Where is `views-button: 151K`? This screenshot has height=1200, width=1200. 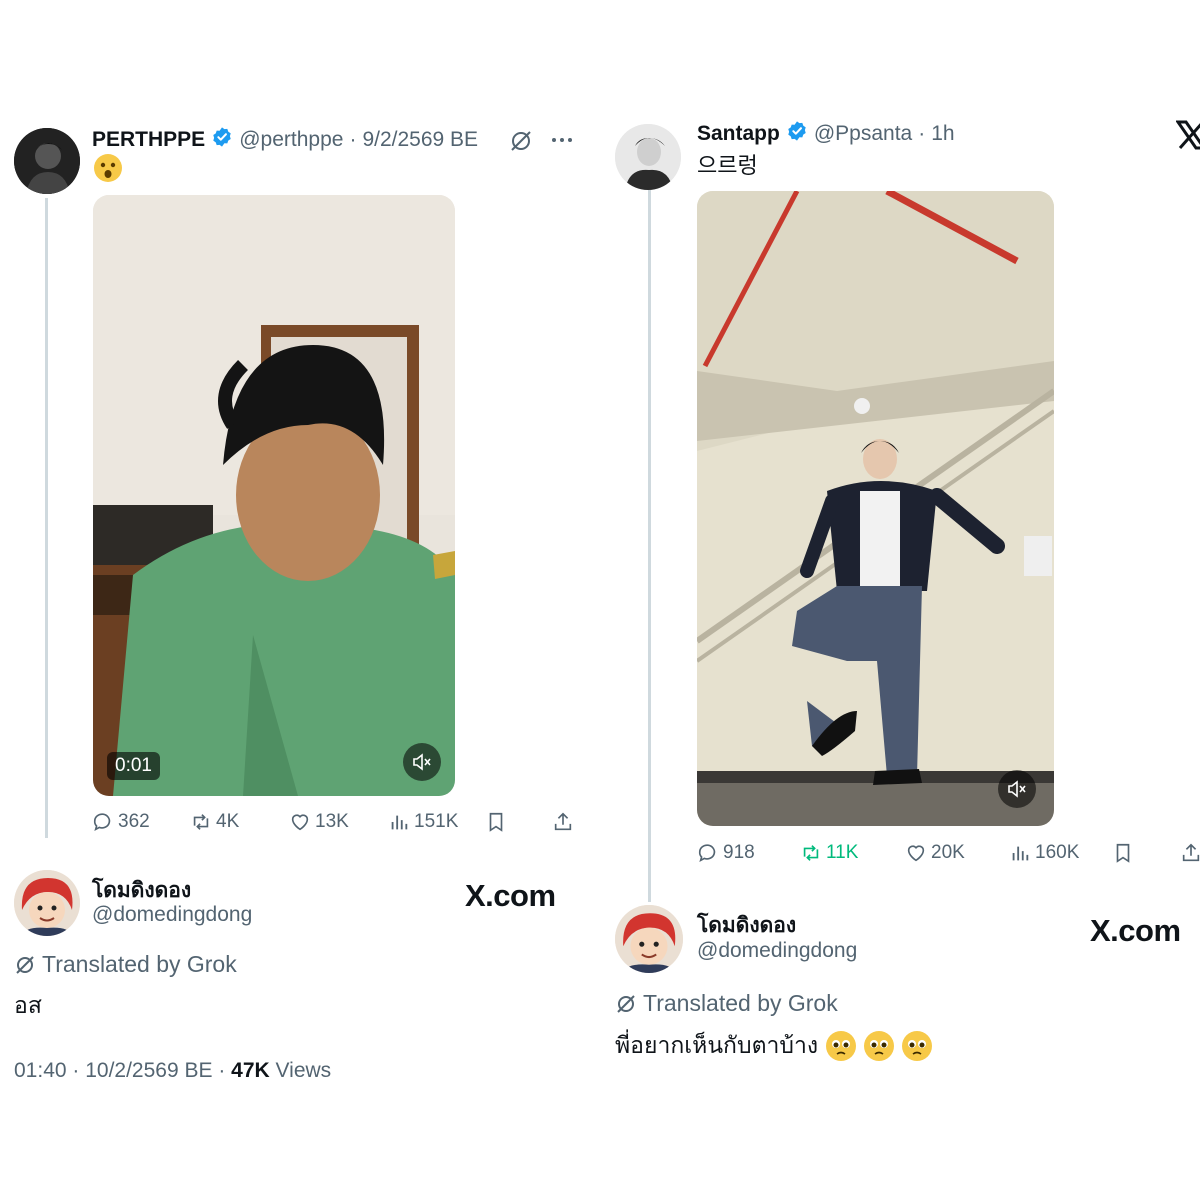 views-button: 151K is located at coordinates (423, 822).